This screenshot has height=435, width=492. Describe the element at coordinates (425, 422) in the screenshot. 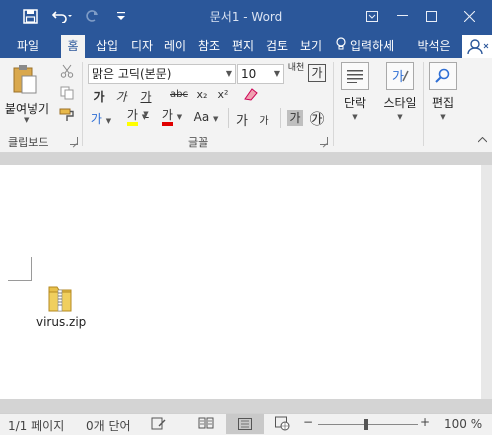

I see `zoom-in-button: +` at that location.